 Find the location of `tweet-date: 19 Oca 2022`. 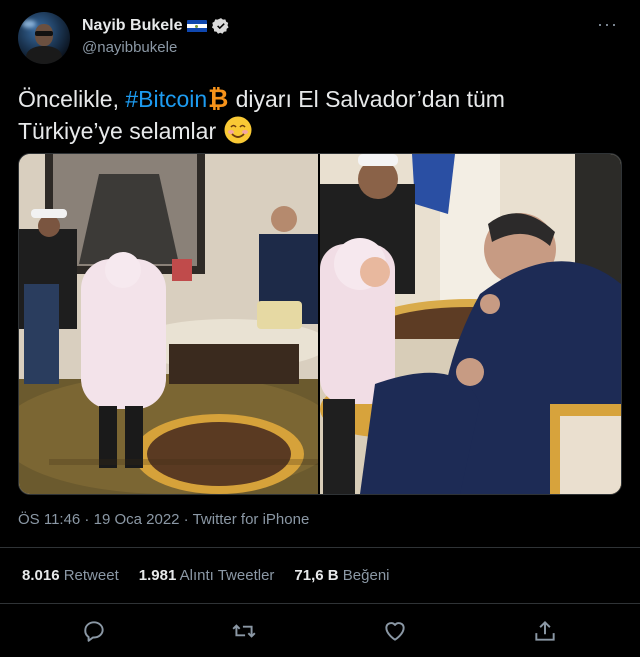

tweet-date: 19 Oca 2022 is located at coordinates (136, 519).